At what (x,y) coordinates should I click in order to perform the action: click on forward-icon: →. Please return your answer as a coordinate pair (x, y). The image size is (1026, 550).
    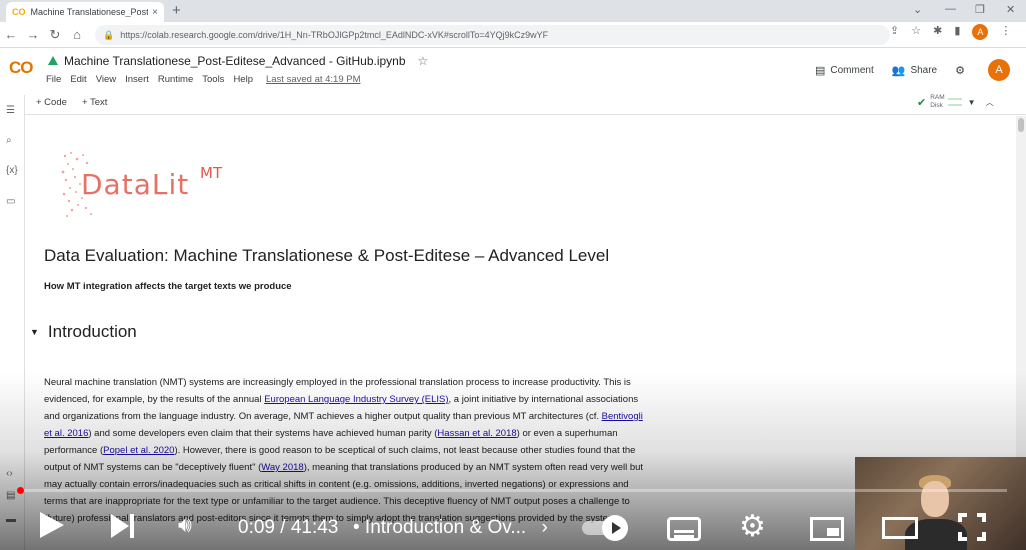
    Looking at the image, I should click on (33, 34).